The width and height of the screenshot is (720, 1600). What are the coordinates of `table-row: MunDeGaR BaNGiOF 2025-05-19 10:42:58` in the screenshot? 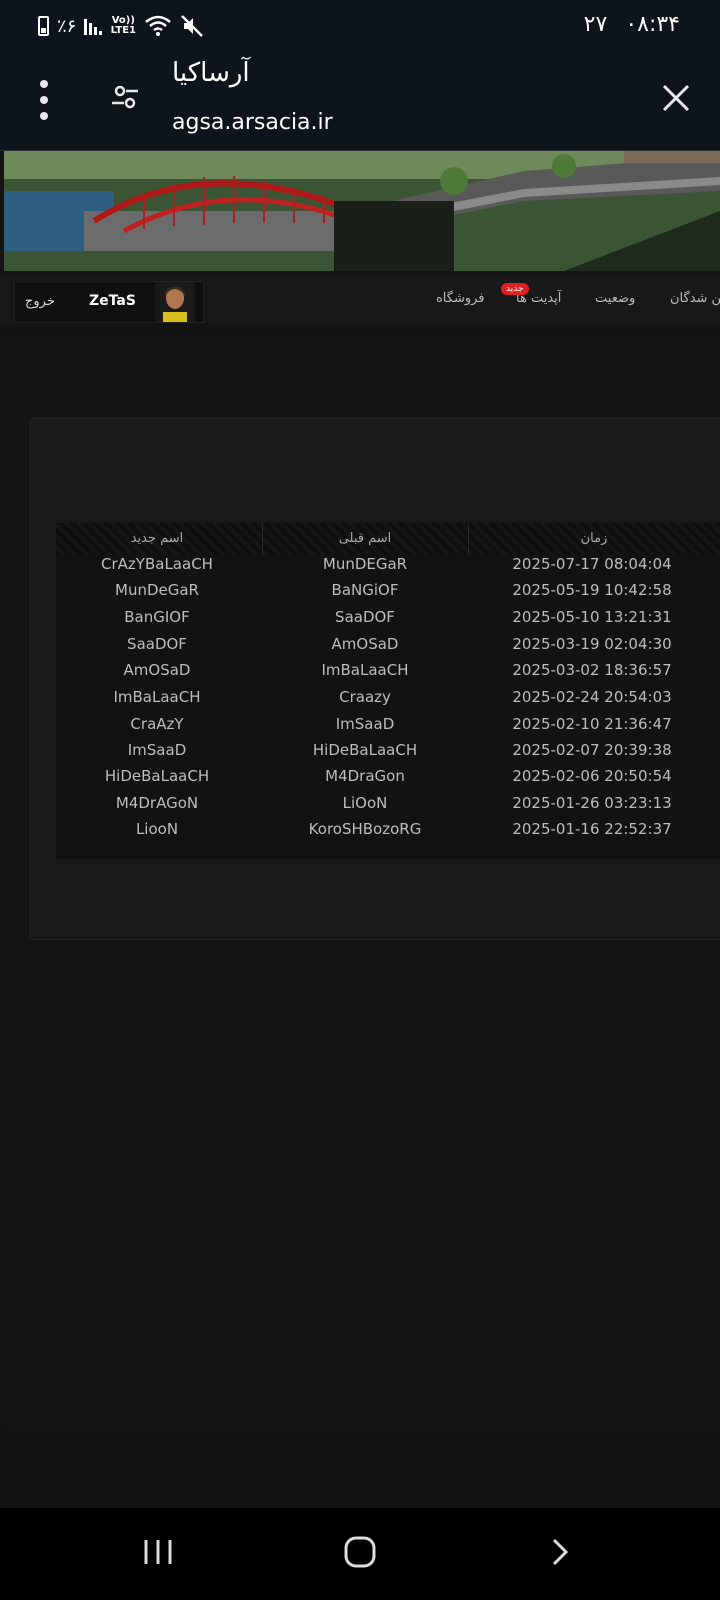 It's located at (388, 594).